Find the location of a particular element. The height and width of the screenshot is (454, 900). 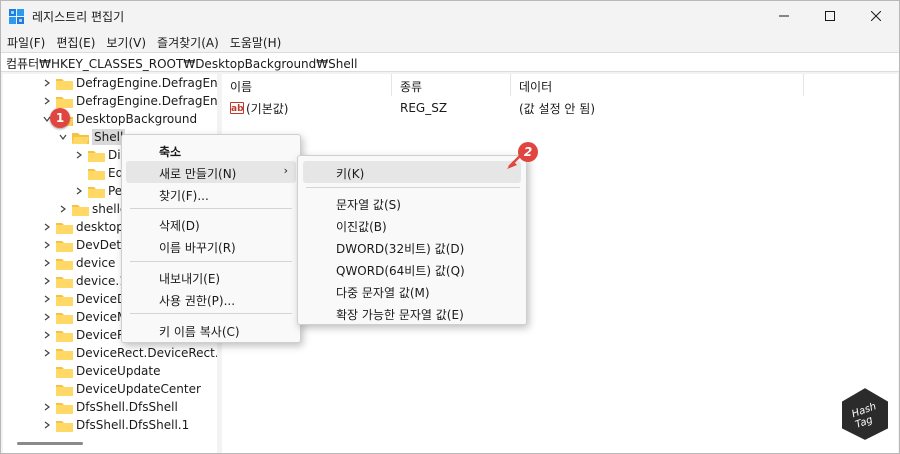

tree-item-label: Di is located at coordinates (114, 155).